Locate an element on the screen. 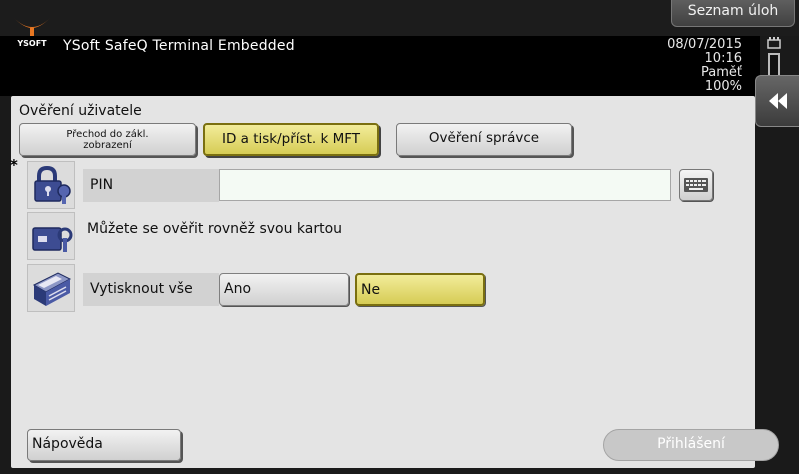  collapse-panel-button is located at coordinates (777, 101).